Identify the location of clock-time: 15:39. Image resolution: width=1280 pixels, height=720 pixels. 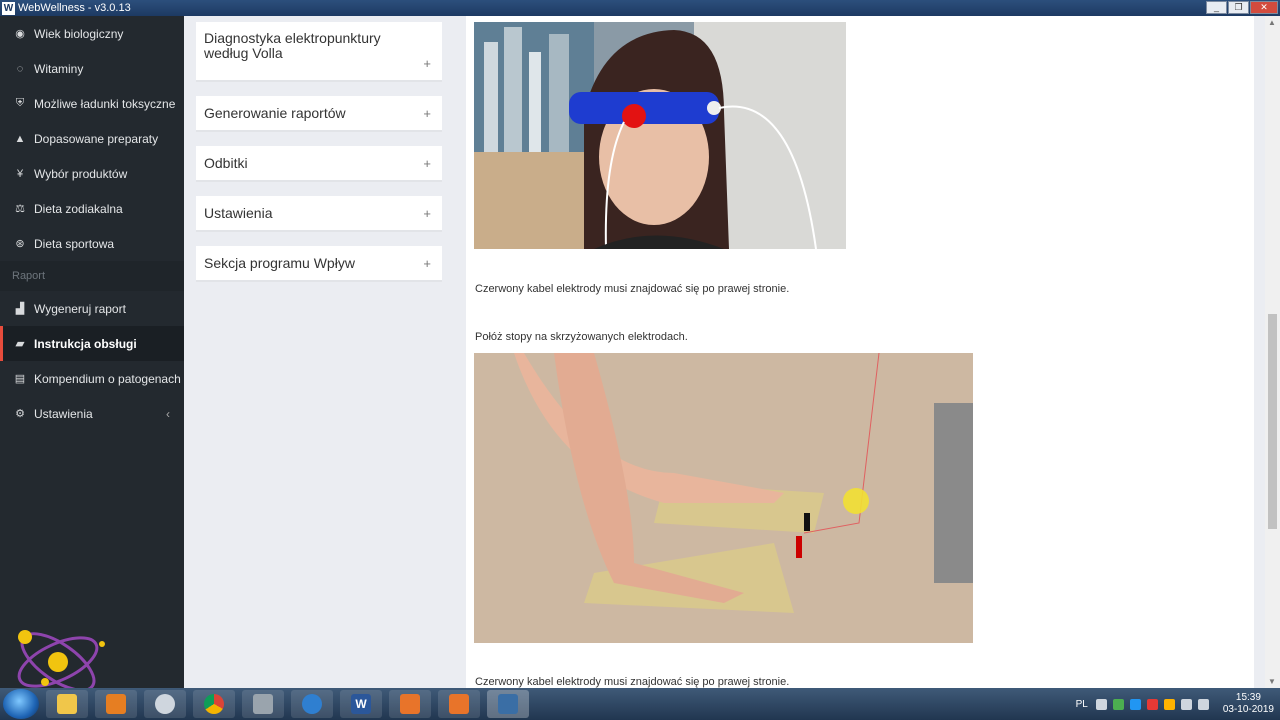
(1248, 697).